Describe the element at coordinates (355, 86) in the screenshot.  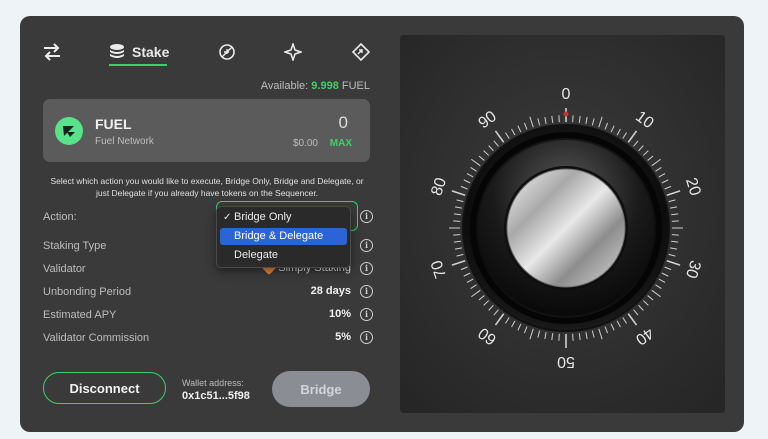
I see `available-unit: FUEL` at that location.